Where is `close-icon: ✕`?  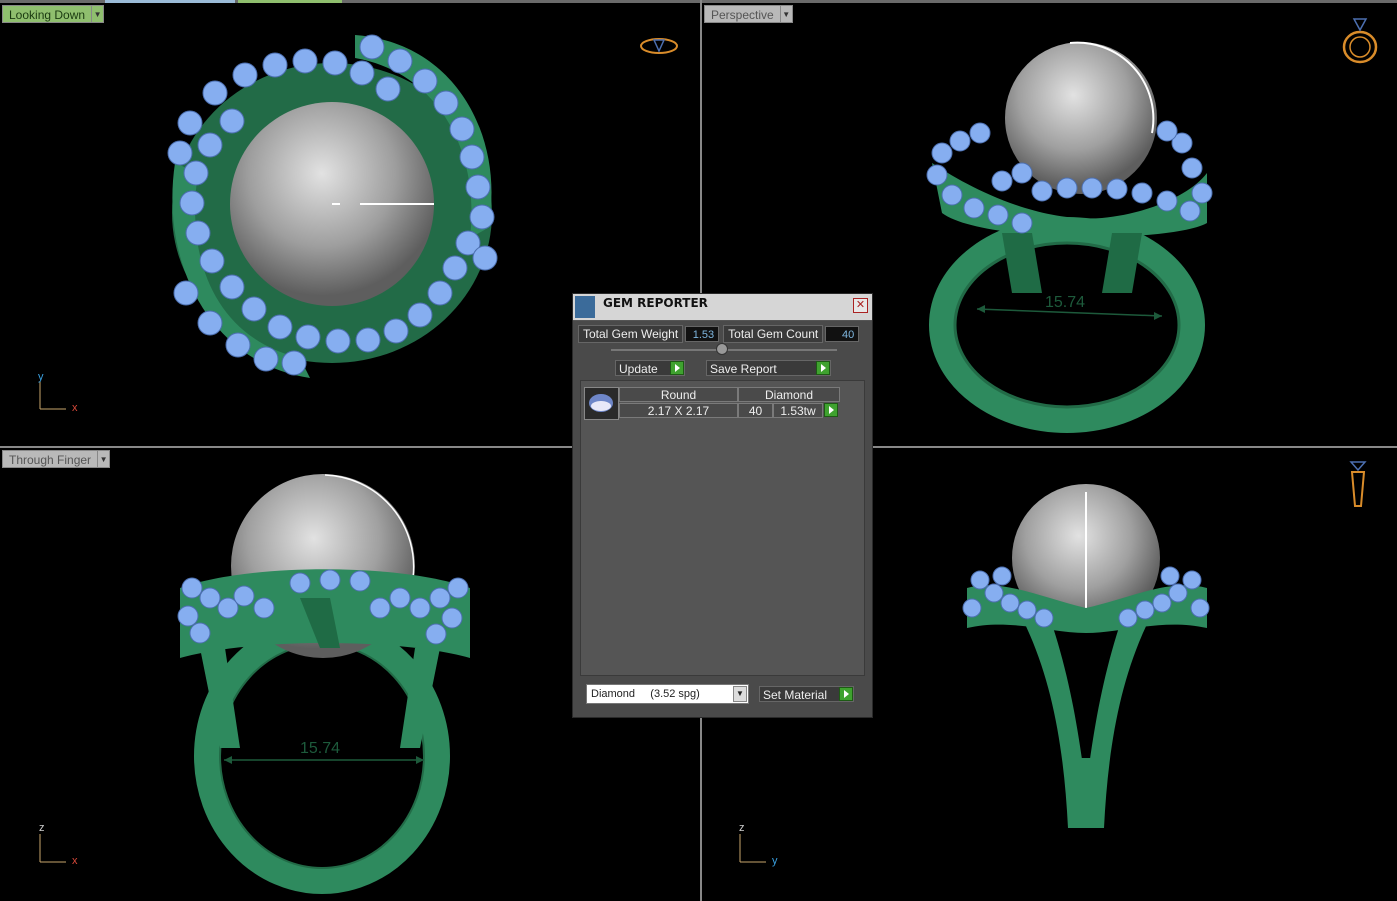
close-icon: ✕ is located at coordinates (860, 305).